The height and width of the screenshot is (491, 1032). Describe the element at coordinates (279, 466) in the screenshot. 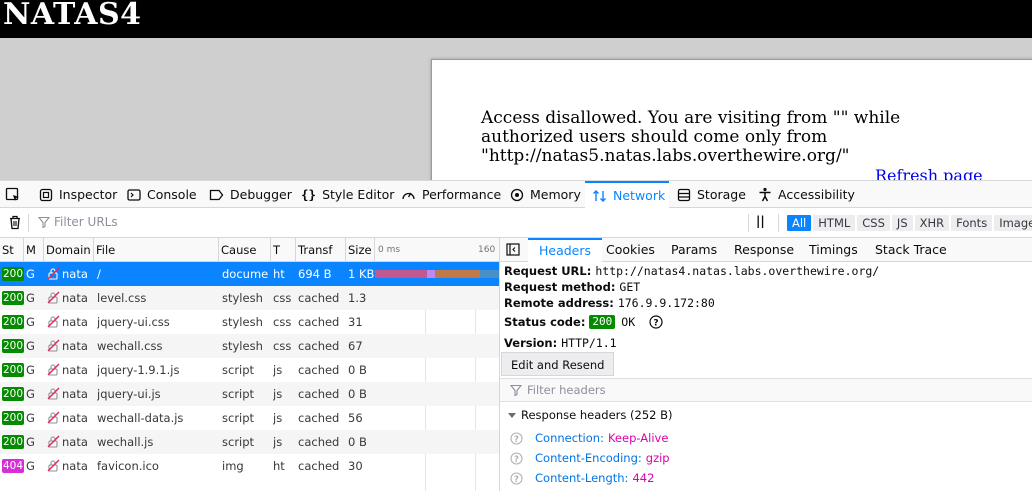

I see `type-cell: ht` at that location.